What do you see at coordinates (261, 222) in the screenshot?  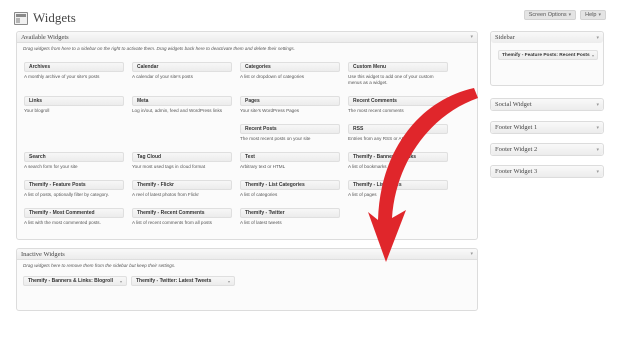 I see `widget-description: A list of latest tweets` at bounding box center [261, 222].